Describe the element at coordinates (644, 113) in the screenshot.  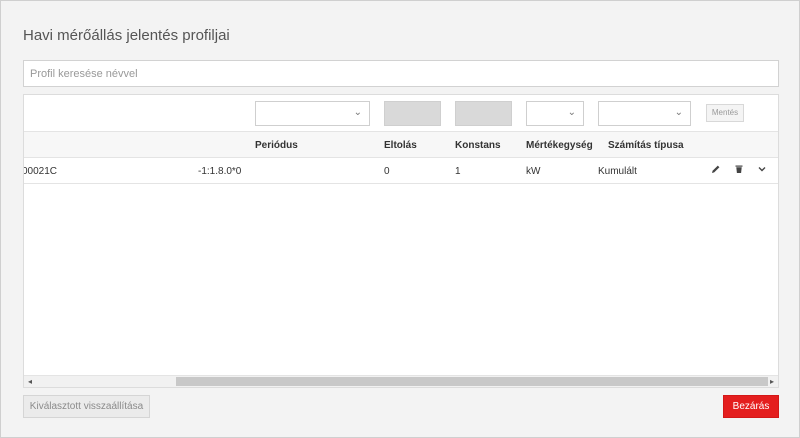
I see `calc-type-filter-select: ⌄` at that location.